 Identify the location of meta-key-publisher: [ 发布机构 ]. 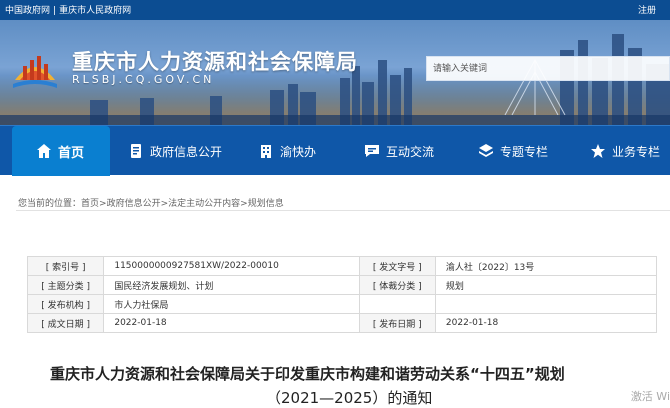
(65, 304).